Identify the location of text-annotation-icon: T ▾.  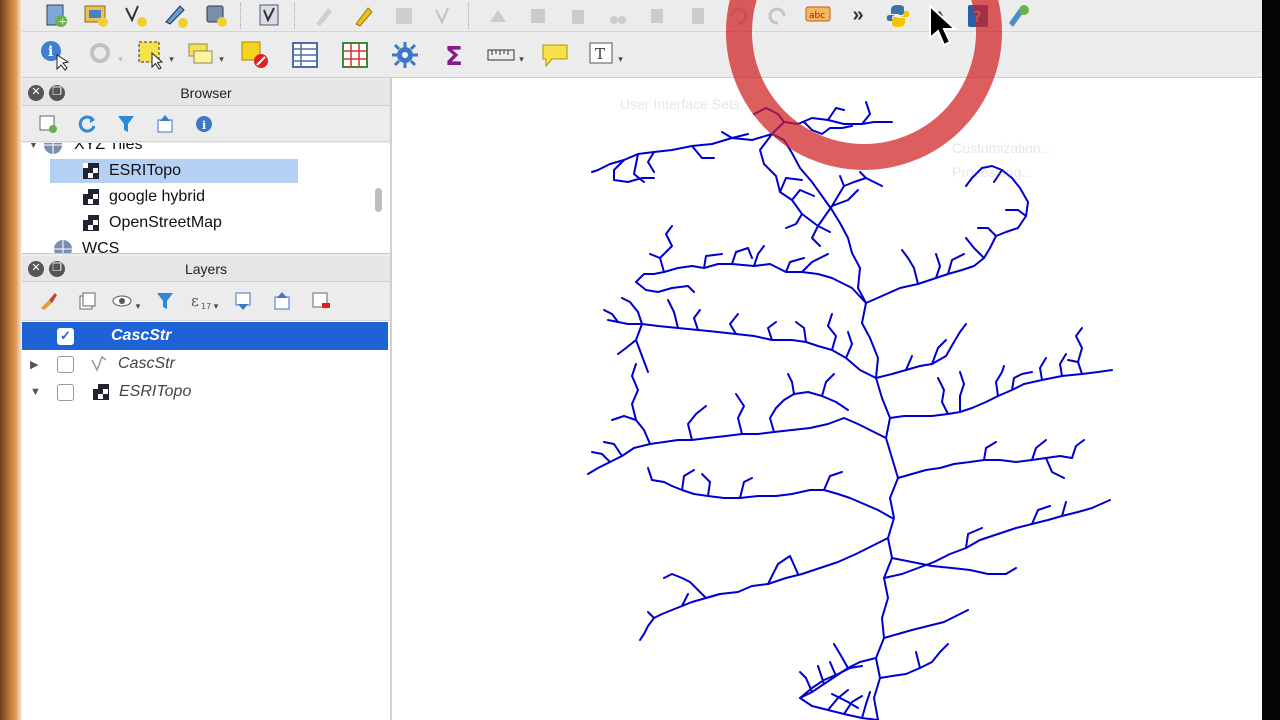
(605, 55).